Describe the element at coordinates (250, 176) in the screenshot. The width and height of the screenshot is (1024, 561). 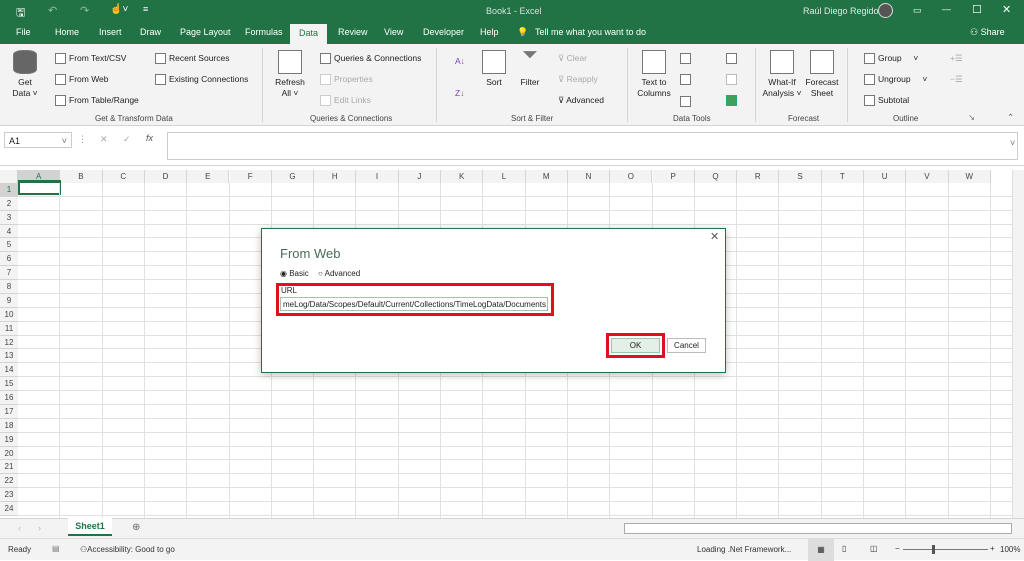
I see `column-header-F: F` at that location.